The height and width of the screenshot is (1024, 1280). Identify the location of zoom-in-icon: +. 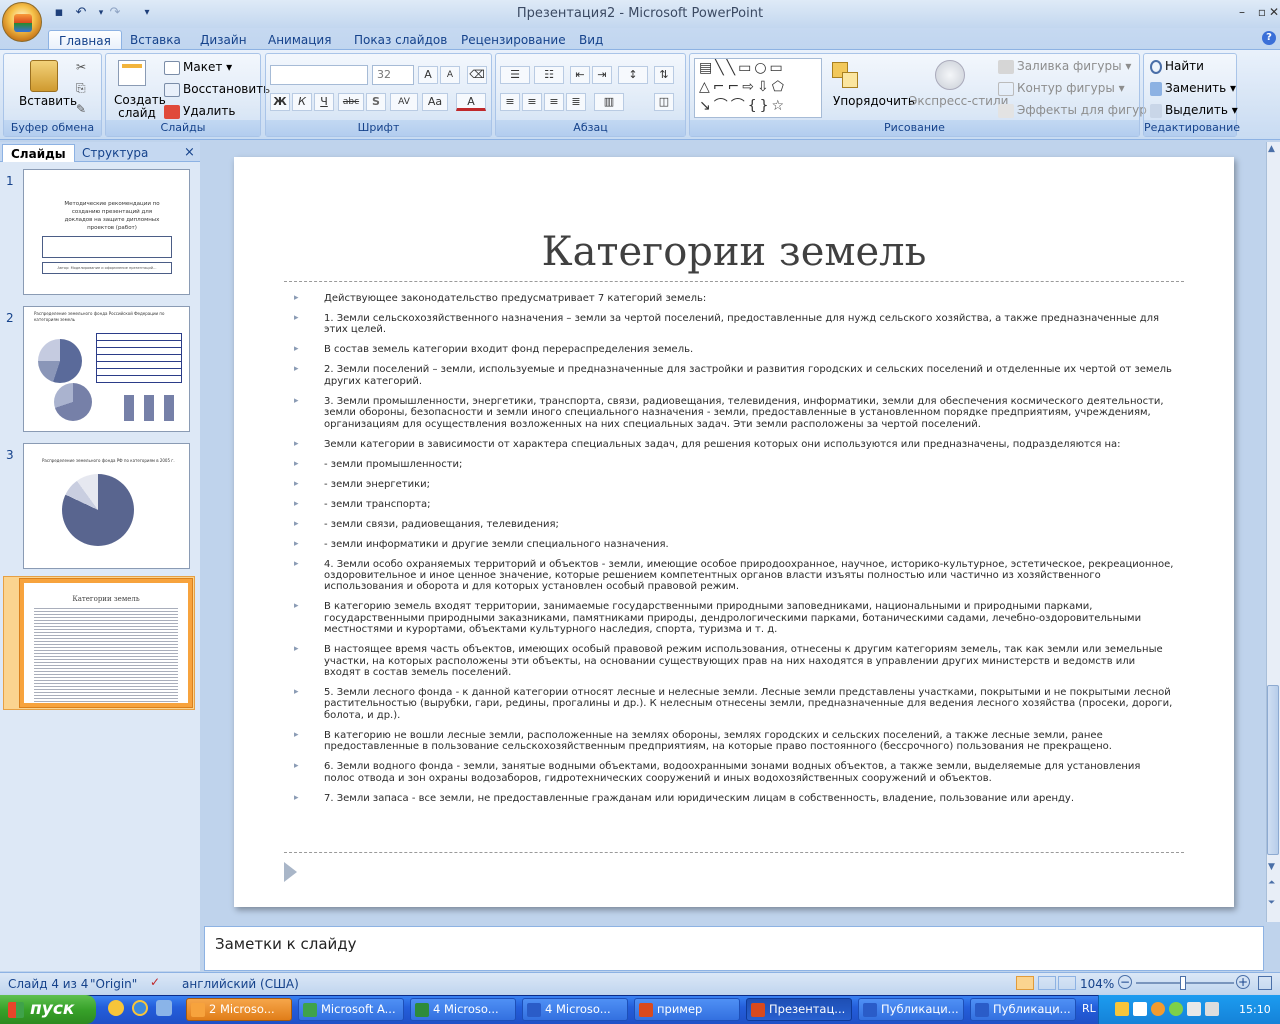
(1243, 982).